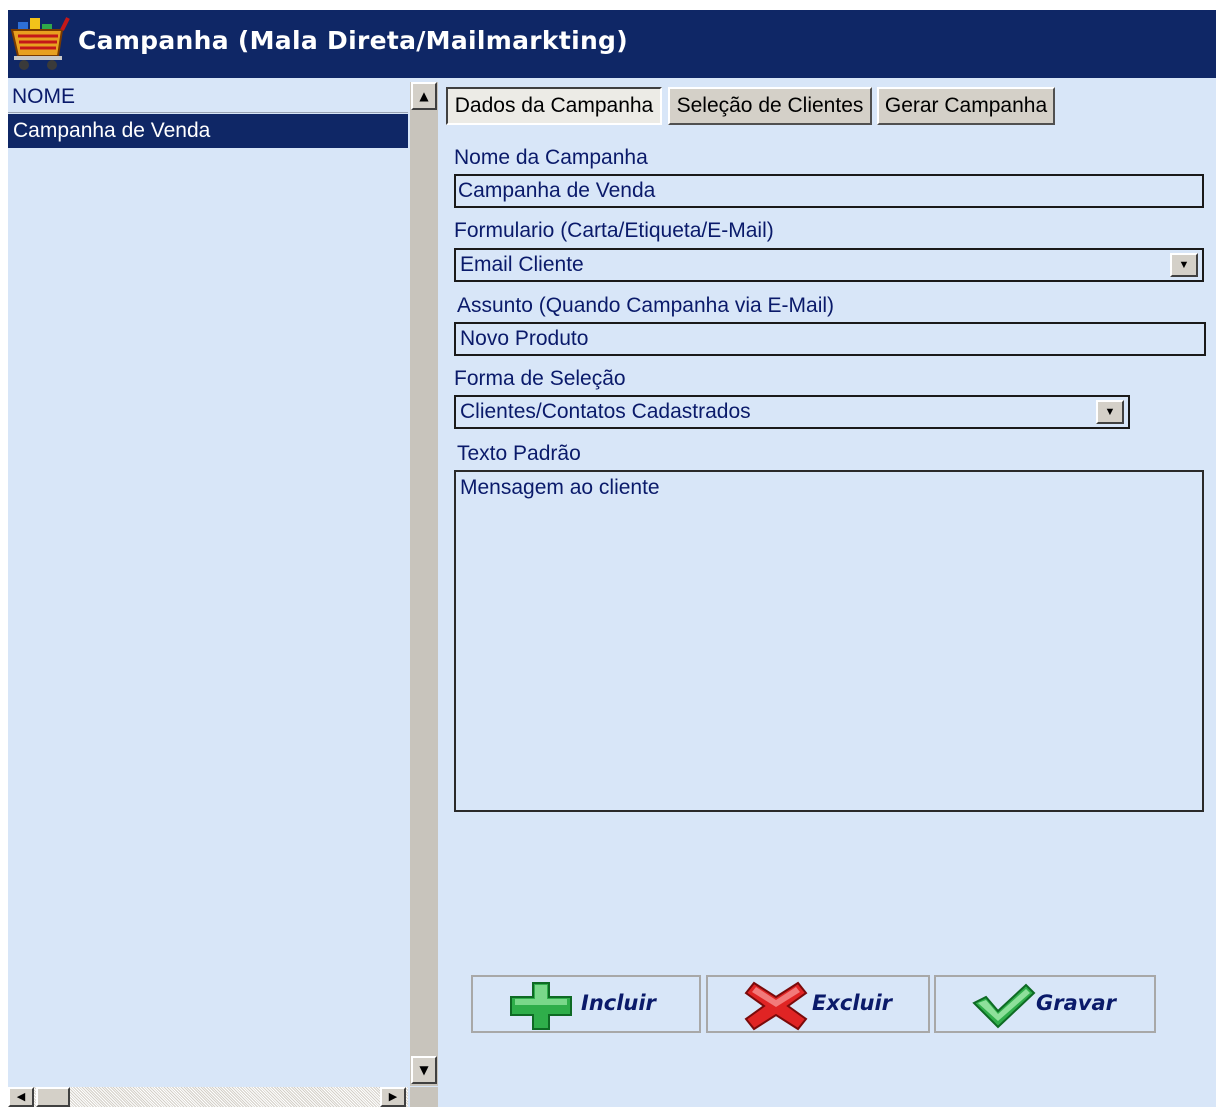 The height and width of the screenshot is (1107, 1216). What do you see at coordinates (618, 1003) in the screenshot?
I see `incluir-label: Incluir` at bounding box center [618, 1003].